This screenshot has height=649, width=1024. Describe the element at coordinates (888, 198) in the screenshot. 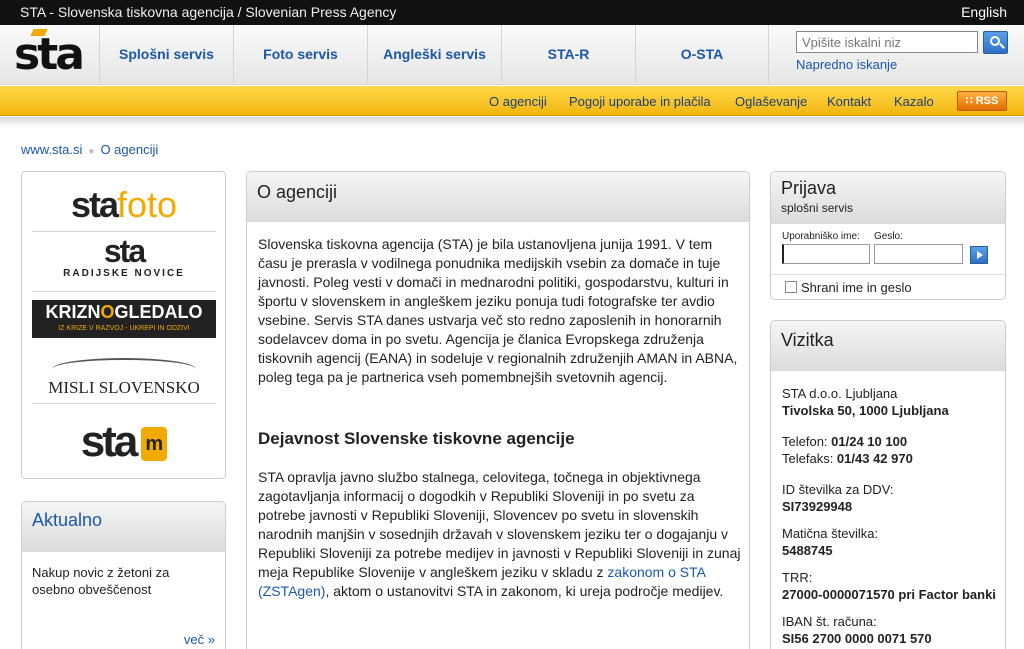

I see `login-title: Prijava splošni servis` at that location.